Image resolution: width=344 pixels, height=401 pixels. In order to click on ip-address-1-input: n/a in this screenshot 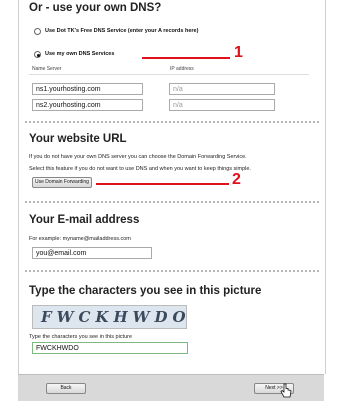, I will do `click(222, 89)`.